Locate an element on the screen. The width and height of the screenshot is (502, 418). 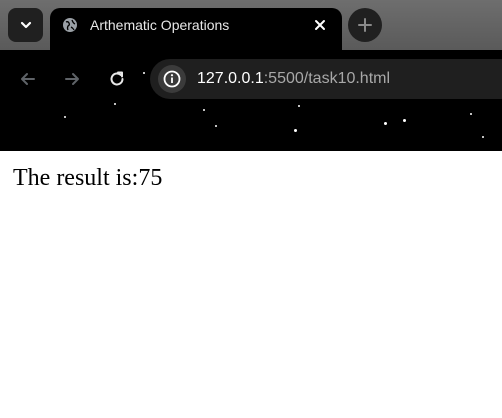
back-arrow-icon is located at coordinates (28, 79).